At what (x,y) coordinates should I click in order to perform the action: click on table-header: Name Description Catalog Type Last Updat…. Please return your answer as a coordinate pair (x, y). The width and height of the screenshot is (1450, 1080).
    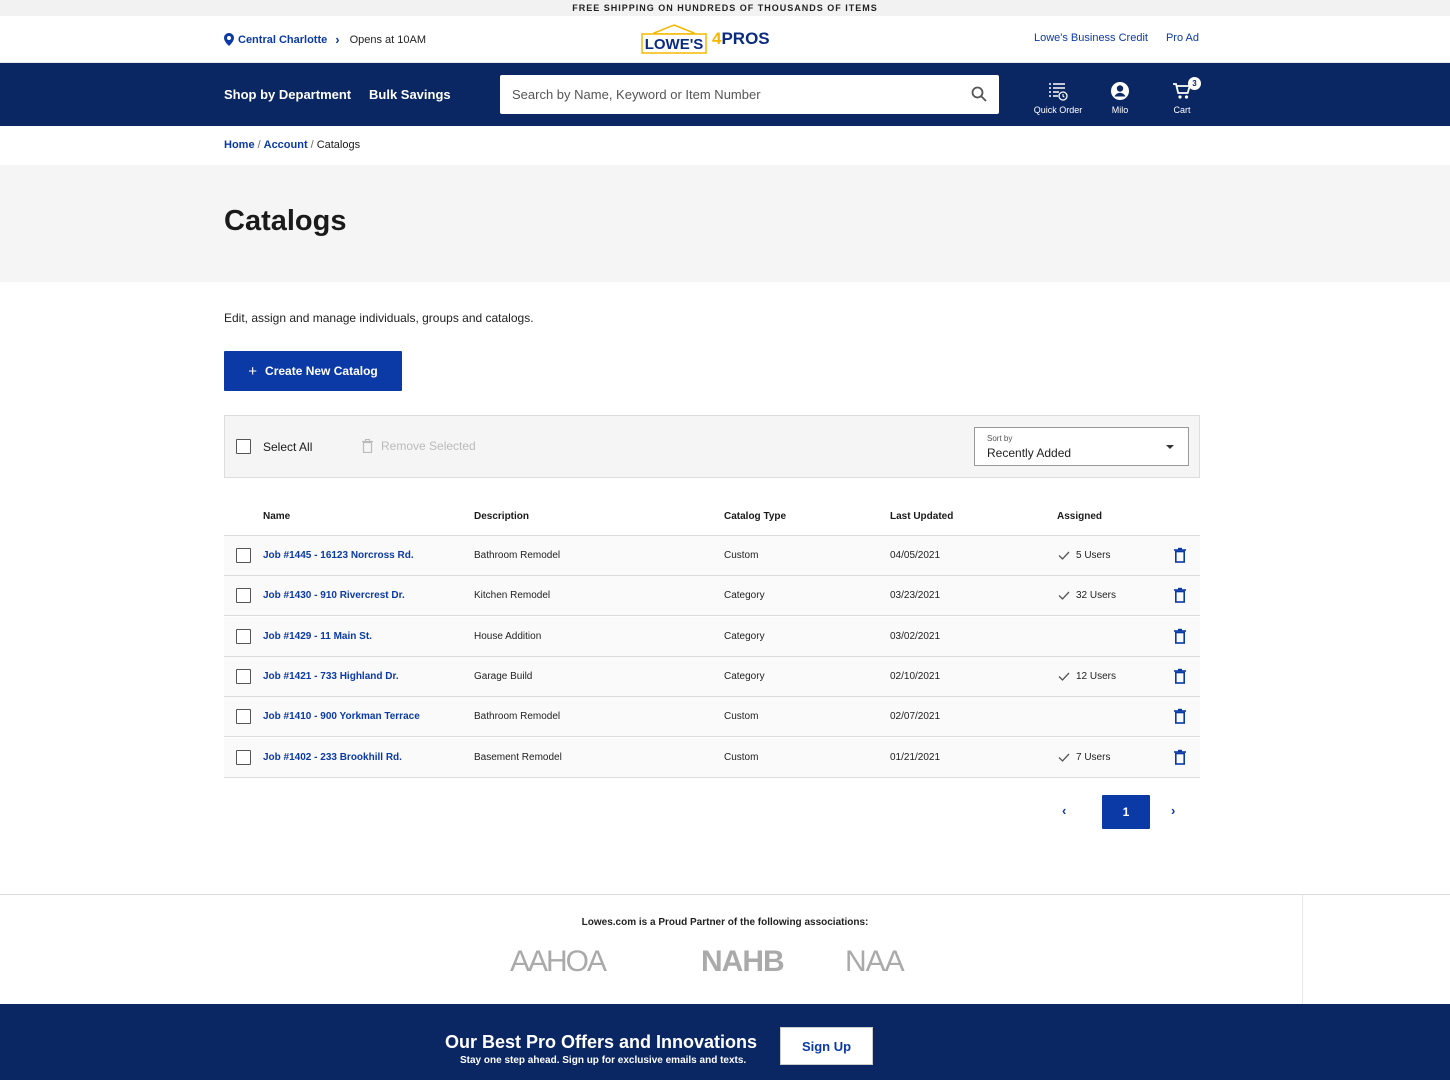
    Looking at the image, I should click on (712, 516).